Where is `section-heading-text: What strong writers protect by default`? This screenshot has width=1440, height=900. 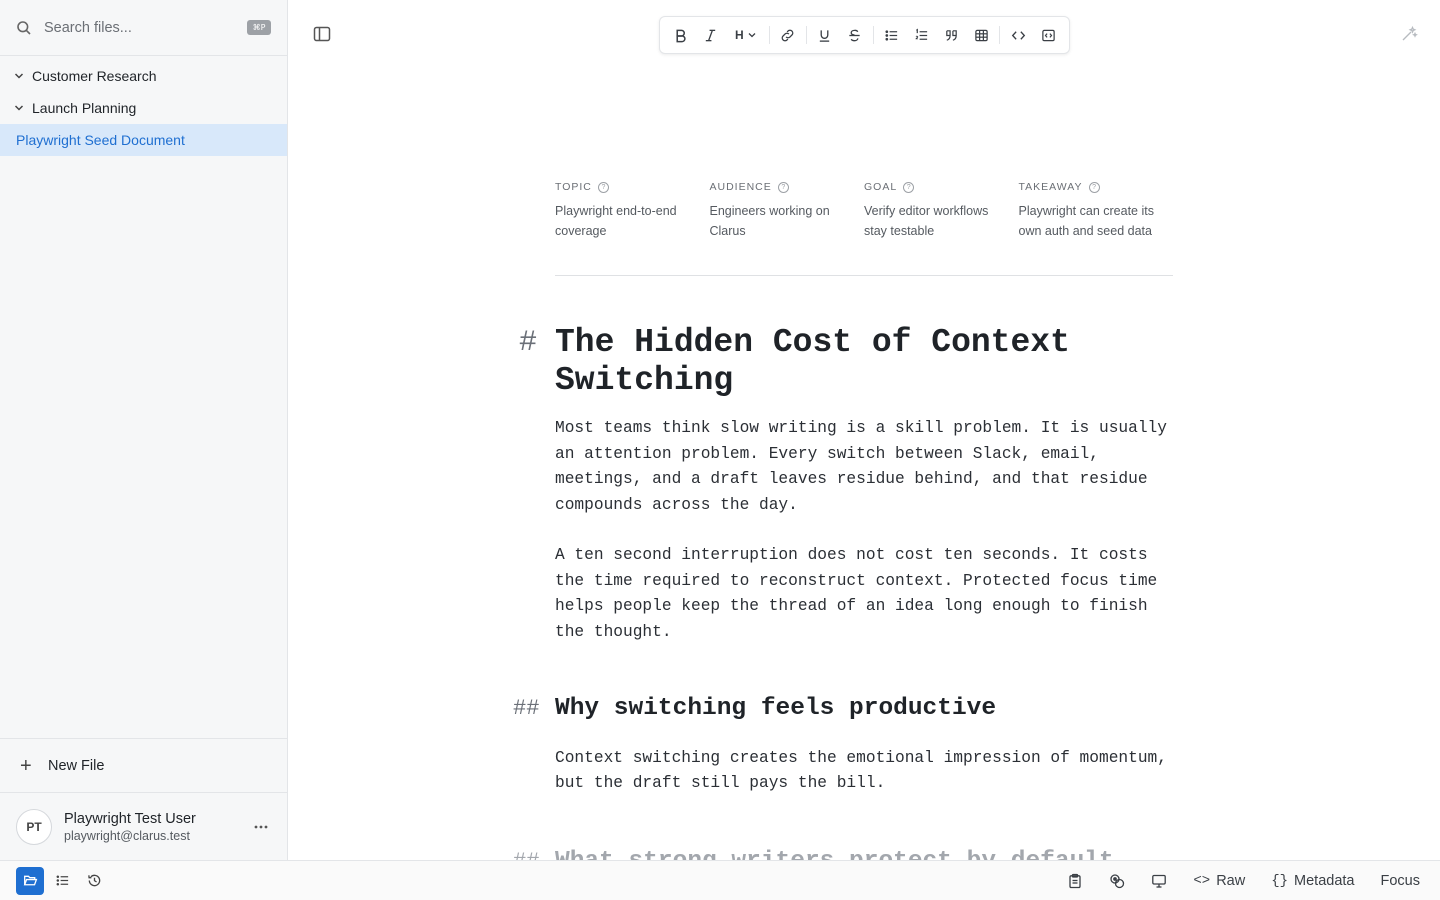
section-heading-text: What strong writers protect by default is located at coordinates (834, 854).